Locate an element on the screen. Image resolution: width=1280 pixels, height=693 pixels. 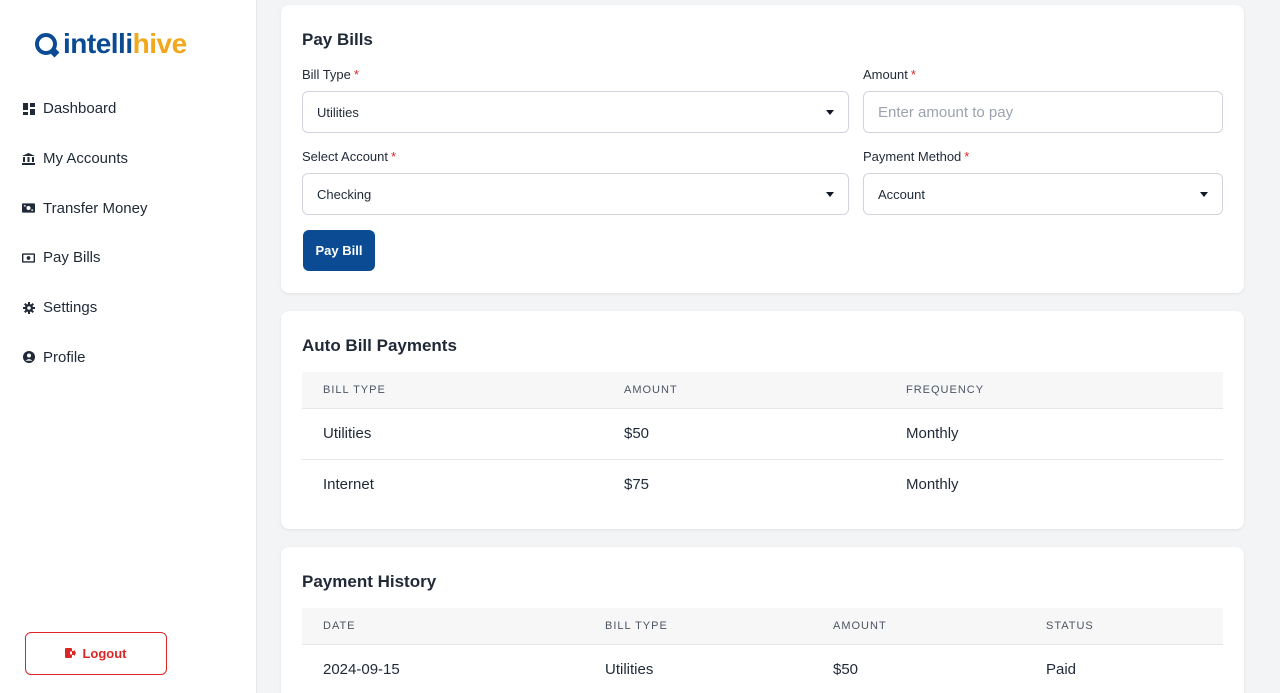
sidebar-item-label: Profile is located at coordinates (64, 357).